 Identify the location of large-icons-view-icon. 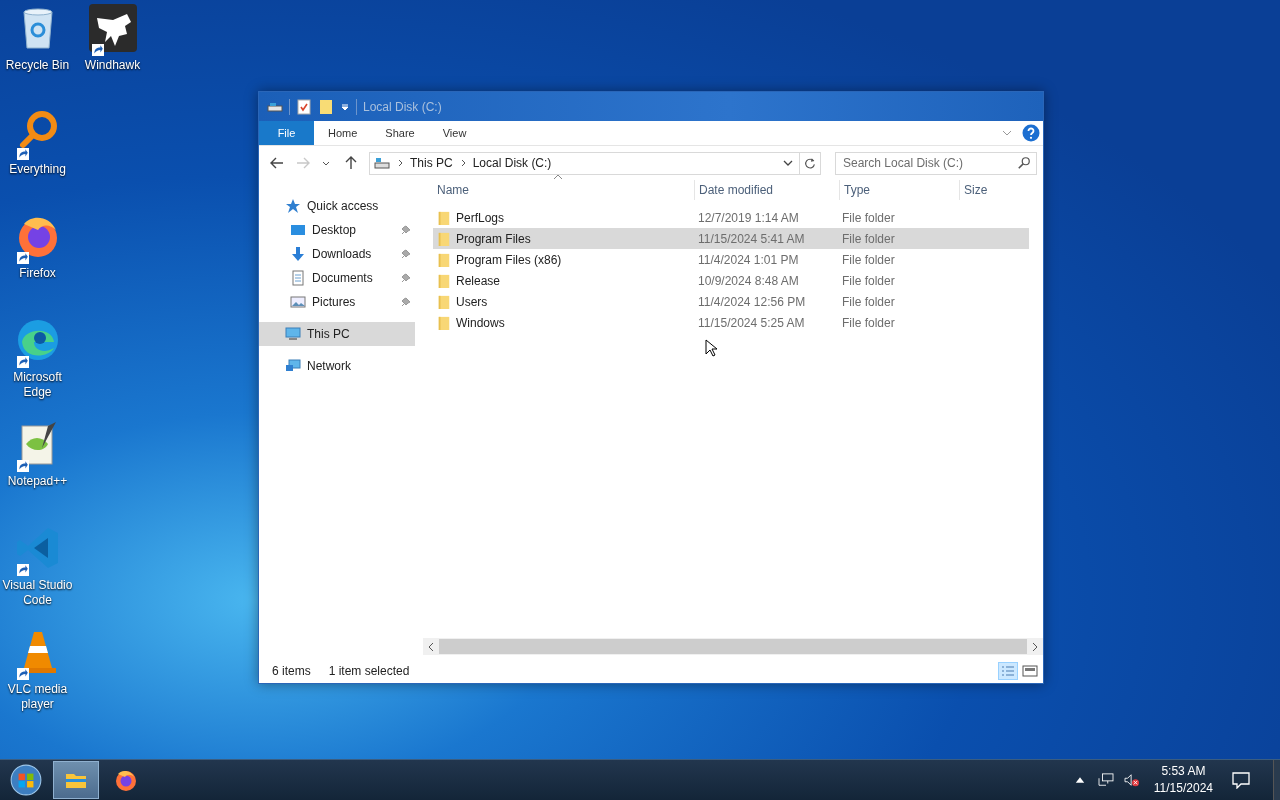
(1030, 671).